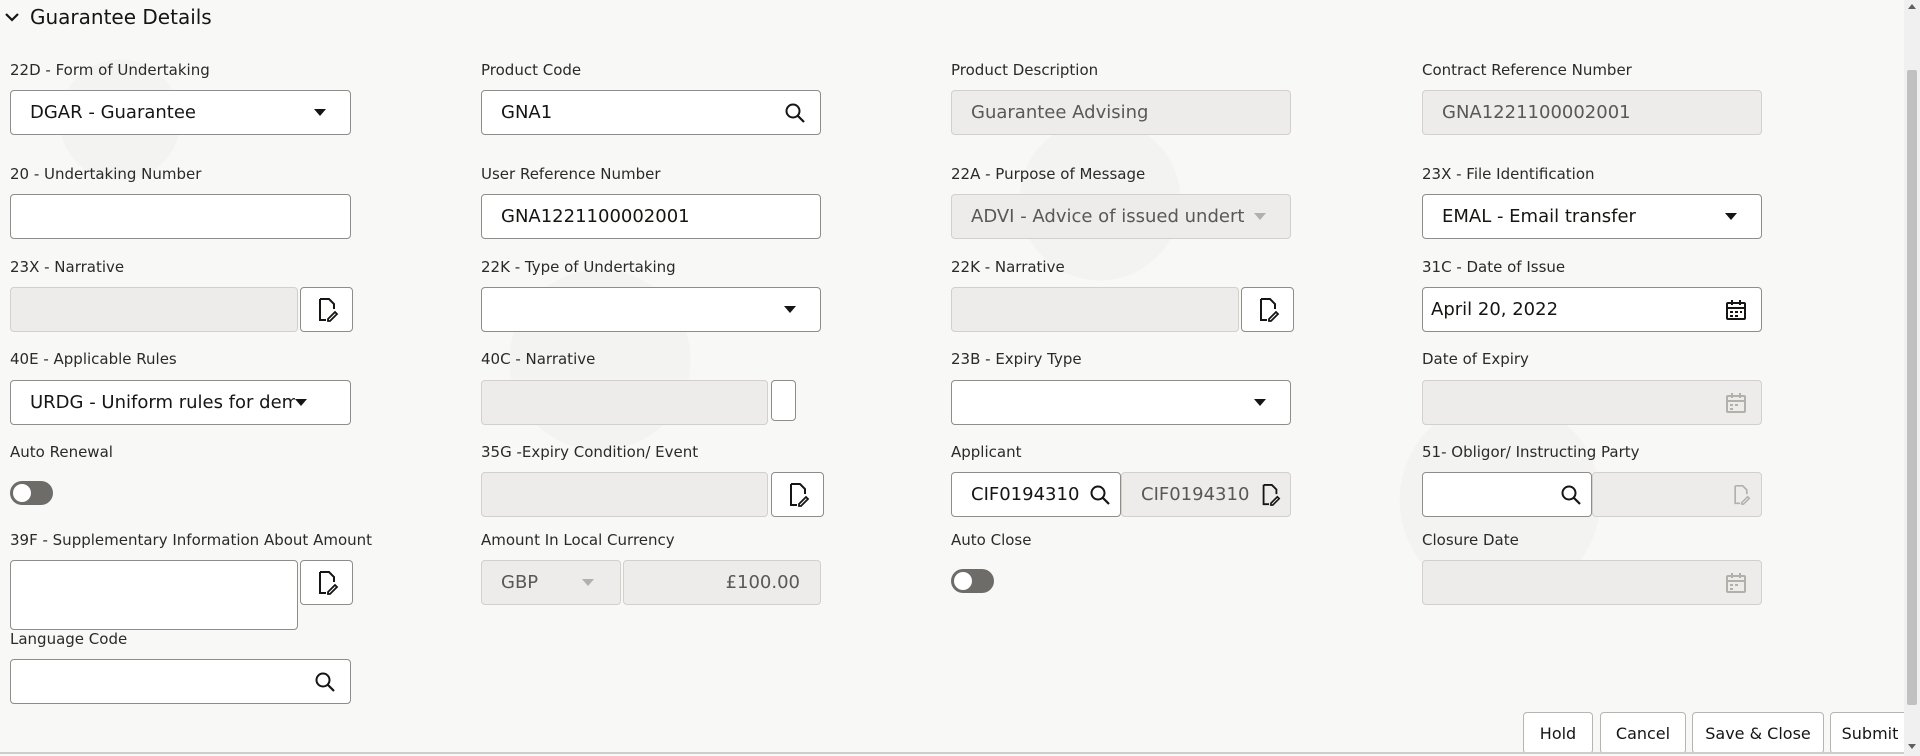  Describe the element at coordinates (1643, 733) in the screenshot. I see `cancel-button: Cancel` at that location.